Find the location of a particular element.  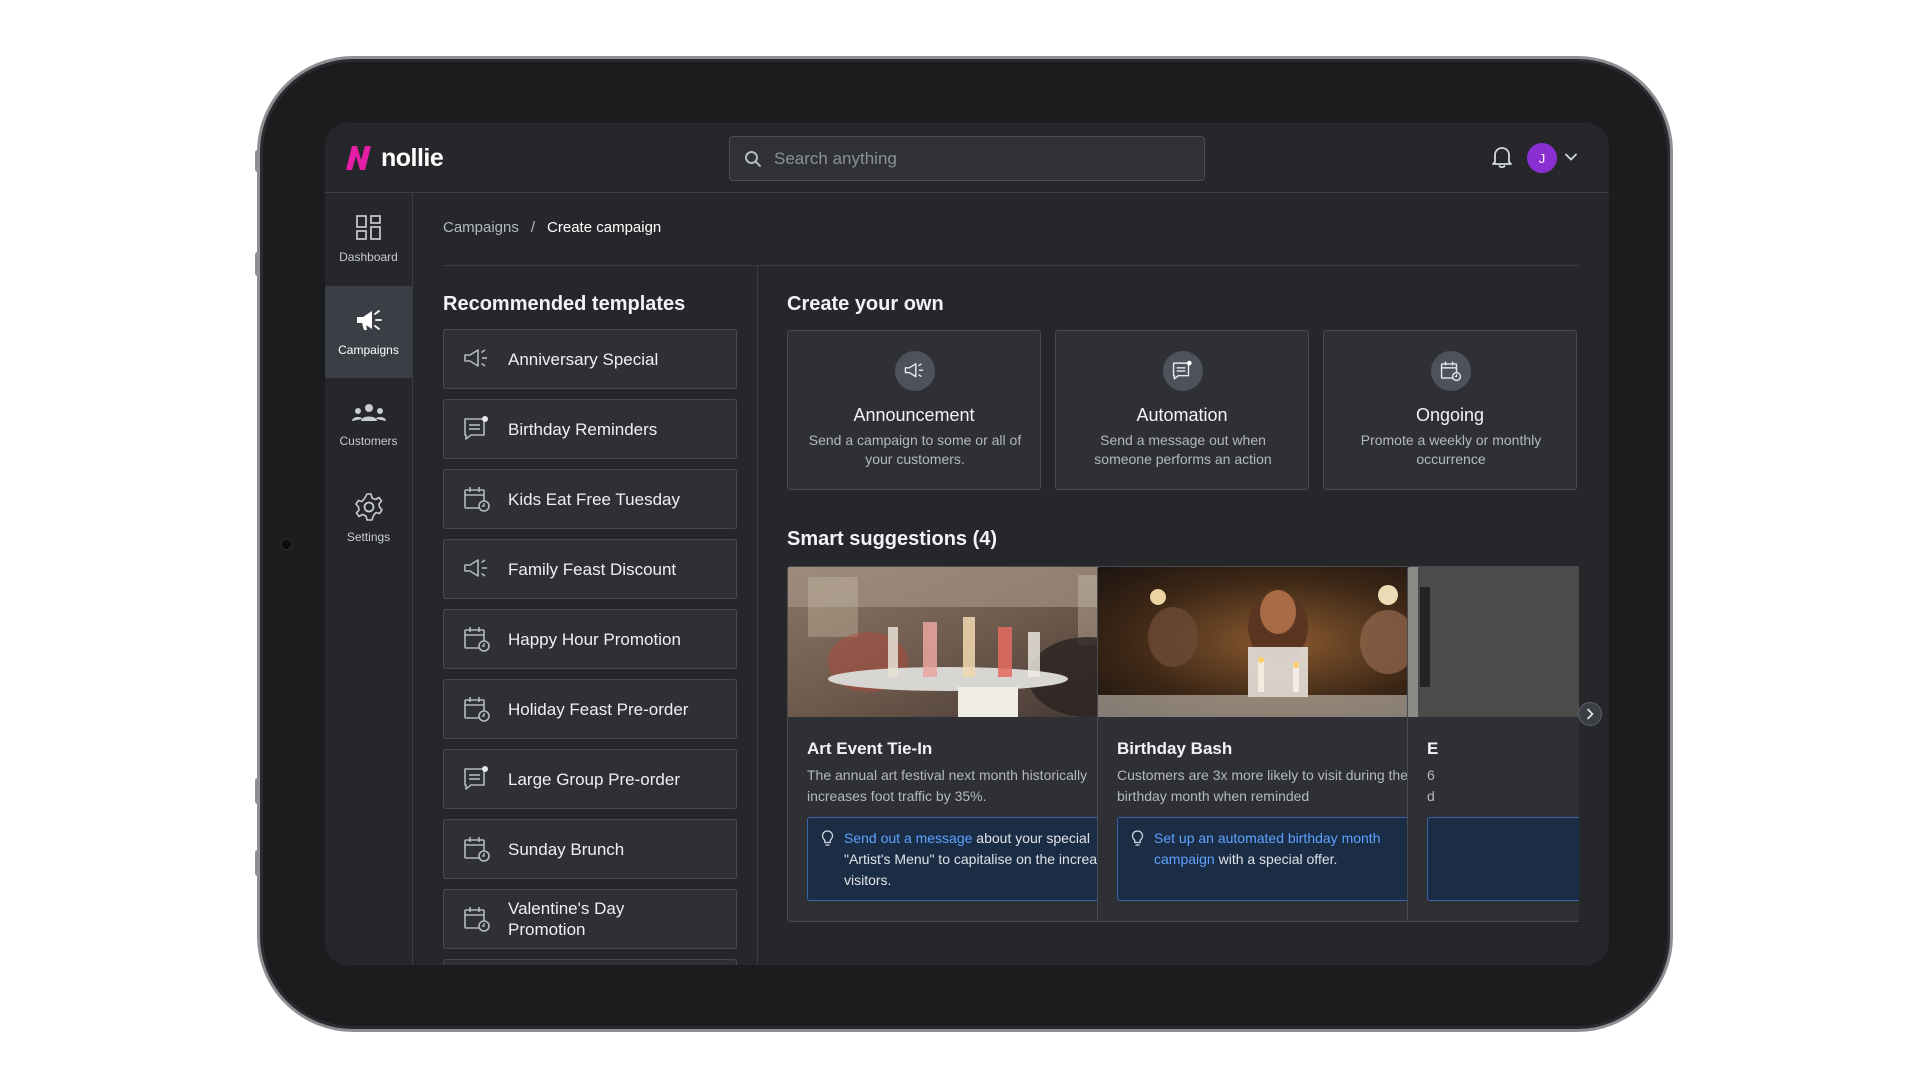

template-birthday-reminders: Birthday Reminders is located at coordinates (590, 429).